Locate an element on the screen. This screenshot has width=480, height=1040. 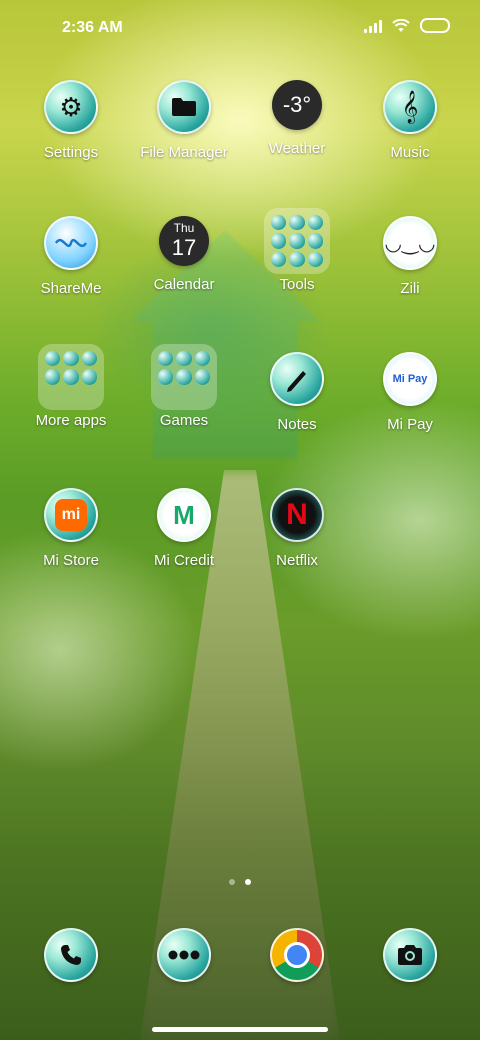
weather-temp: -3° is located at coordinates (297, 104).